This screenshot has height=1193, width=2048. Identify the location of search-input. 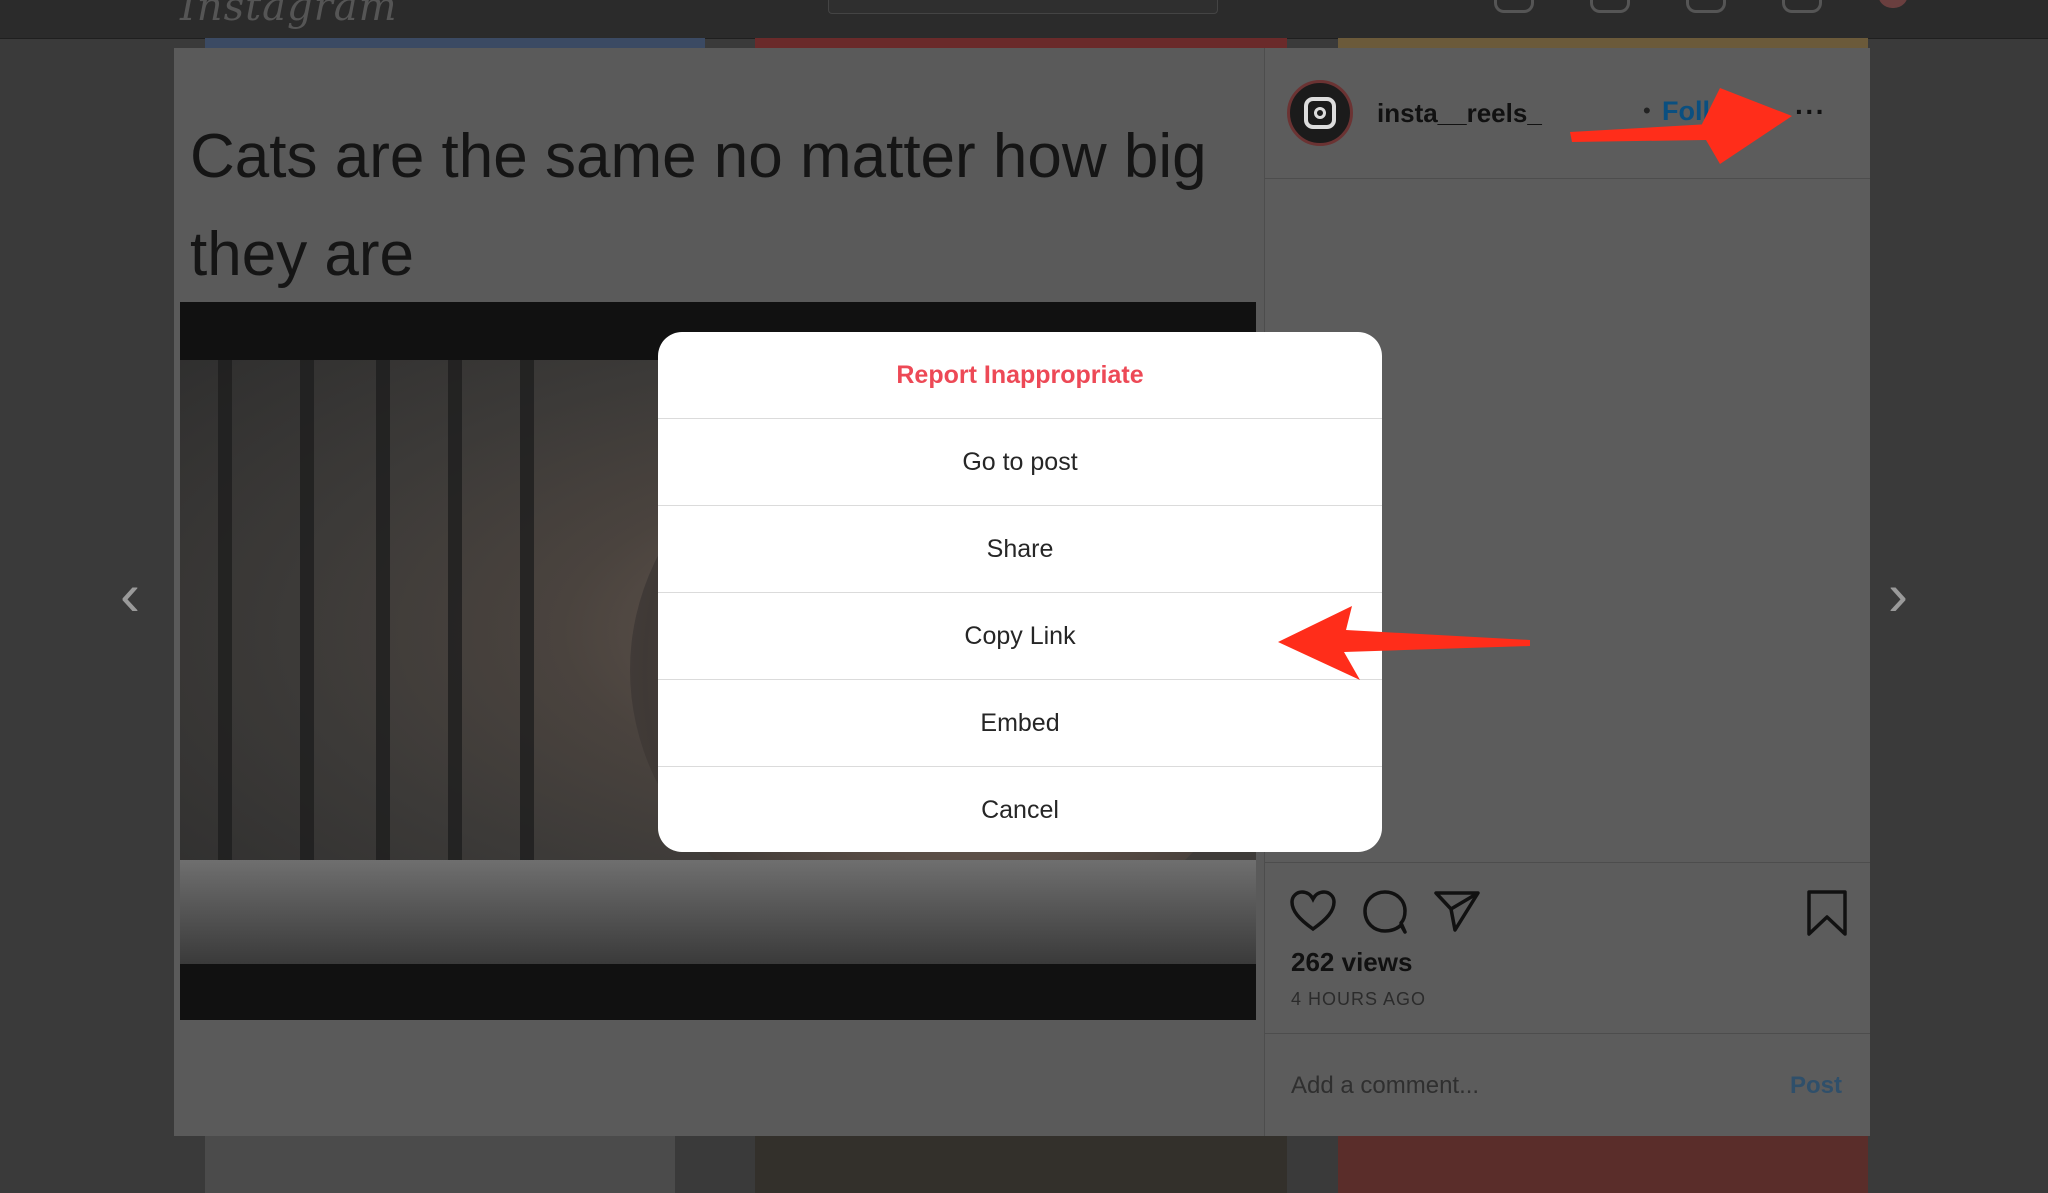
(1023, 7).